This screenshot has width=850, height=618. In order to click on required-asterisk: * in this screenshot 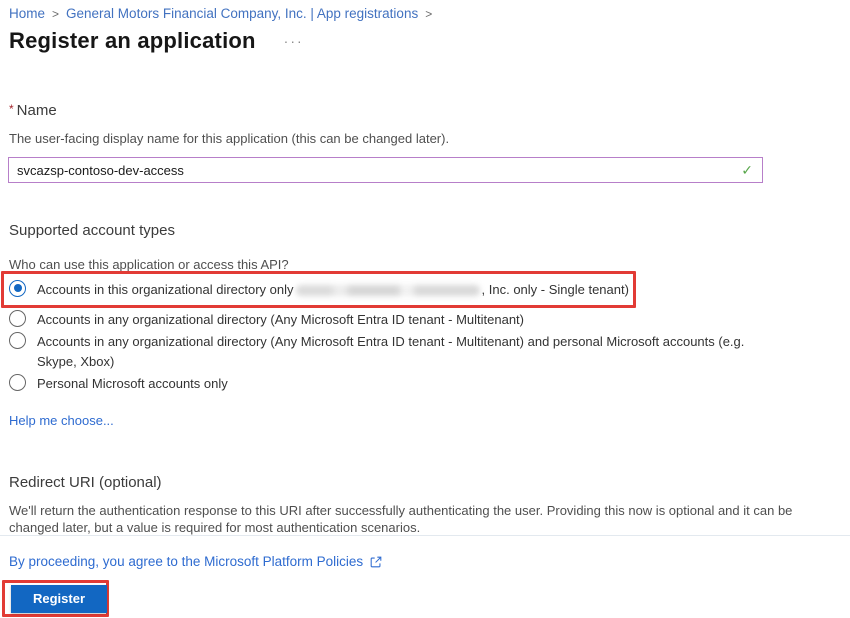, I will do `click(11, 109)`.